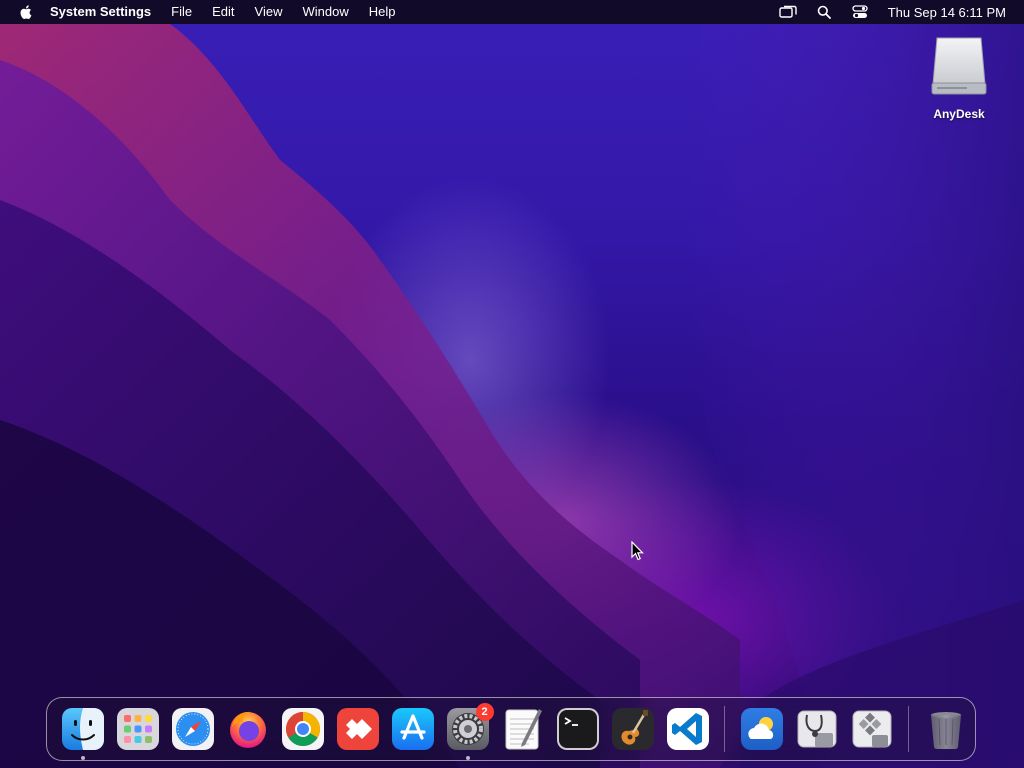  I want to click on dock-item-safari, so click(193, 729).